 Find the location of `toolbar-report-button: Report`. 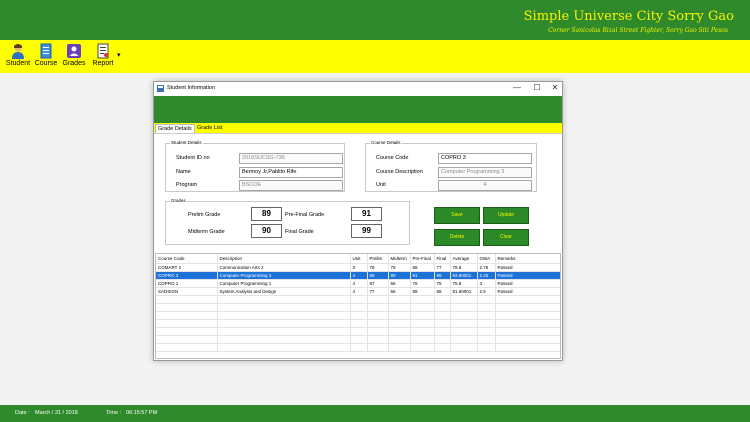

toolbar-report-button: Report is located at coordinates (103, 58).